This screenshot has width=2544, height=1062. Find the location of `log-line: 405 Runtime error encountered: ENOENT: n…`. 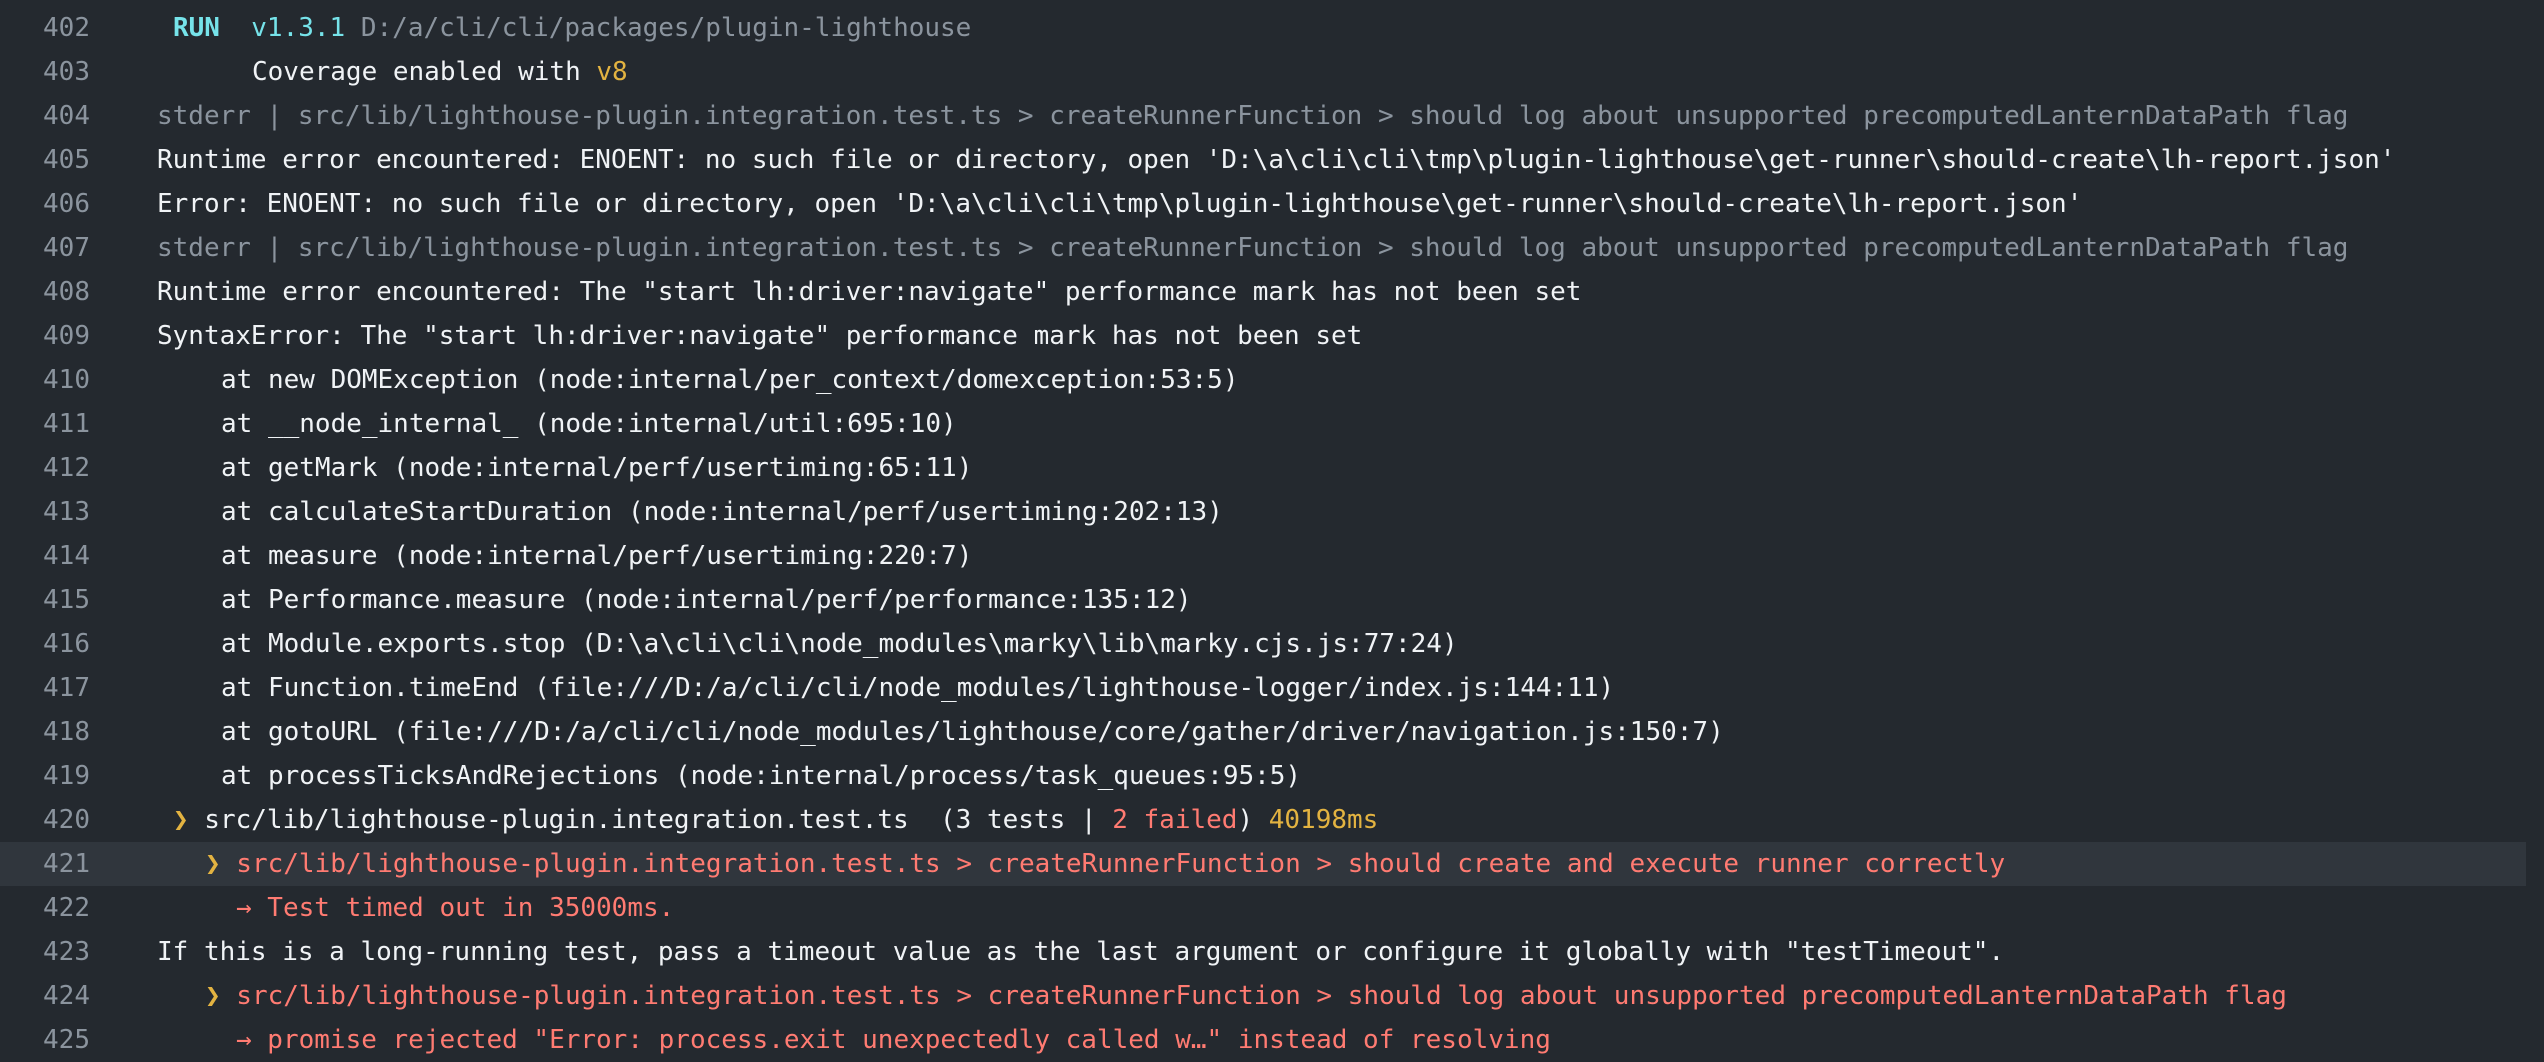

log-line: 405 Runtime error encountered: ENOENT: n… is located at coordinates (1272, 160).